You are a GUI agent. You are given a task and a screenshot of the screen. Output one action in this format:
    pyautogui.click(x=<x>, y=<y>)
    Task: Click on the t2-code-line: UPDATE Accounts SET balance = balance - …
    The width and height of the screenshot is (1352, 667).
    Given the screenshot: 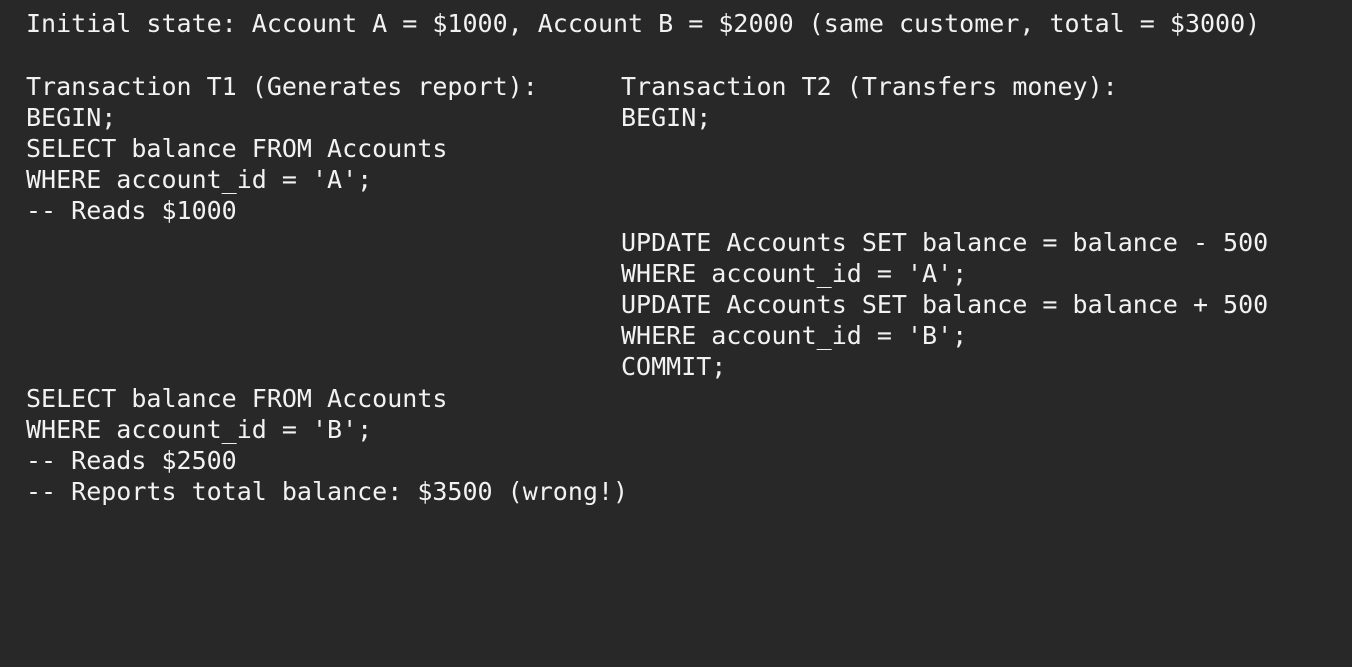 What is the action you would take?
    pyautogui.click(x=945, y=242)
    